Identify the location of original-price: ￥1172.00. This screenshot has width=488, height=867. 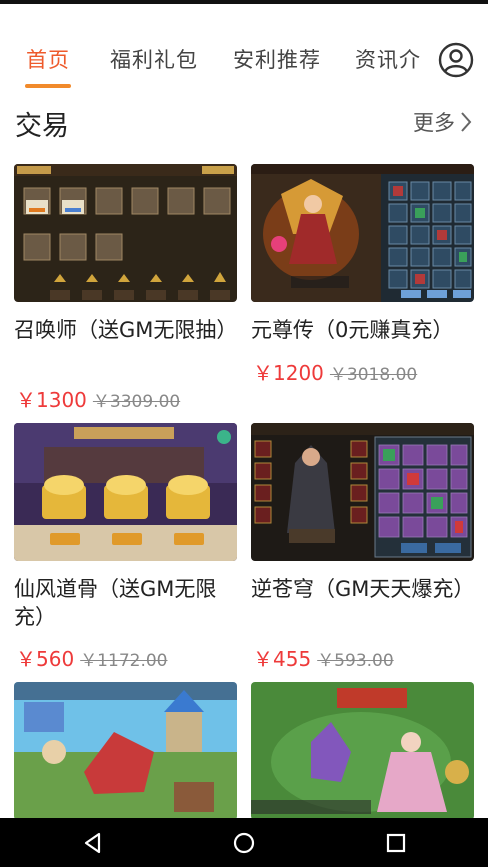
(124, 661).